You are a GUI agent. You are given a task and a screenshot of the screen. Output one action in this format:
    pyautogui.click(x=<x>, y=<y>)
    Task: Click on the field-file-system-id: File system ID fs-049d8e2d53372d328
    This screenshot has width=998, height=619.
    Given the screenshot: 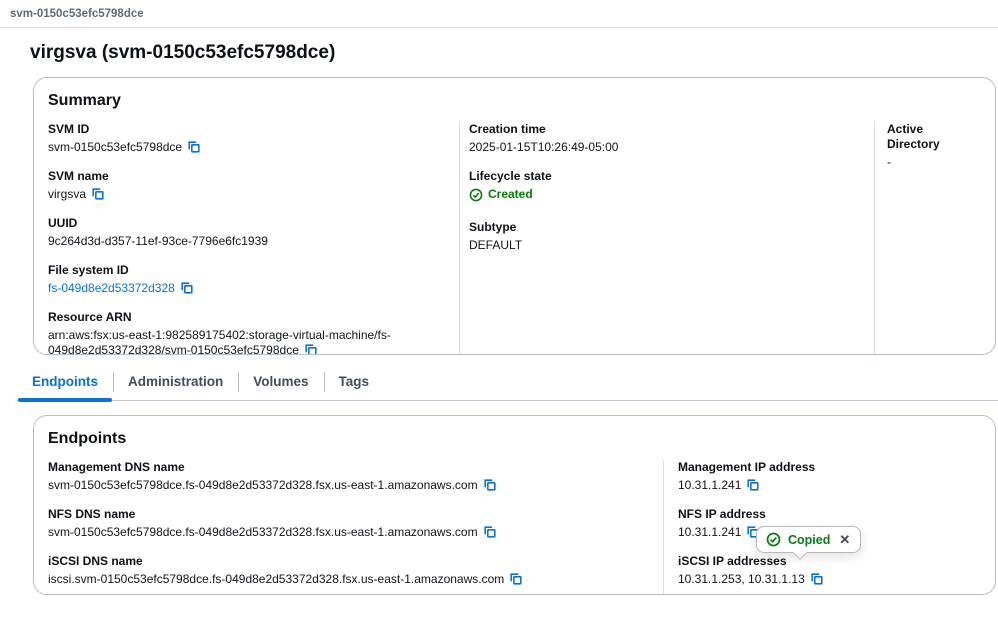 What is the action you would take?
    pyautogui.click(x=248, y=279)
    